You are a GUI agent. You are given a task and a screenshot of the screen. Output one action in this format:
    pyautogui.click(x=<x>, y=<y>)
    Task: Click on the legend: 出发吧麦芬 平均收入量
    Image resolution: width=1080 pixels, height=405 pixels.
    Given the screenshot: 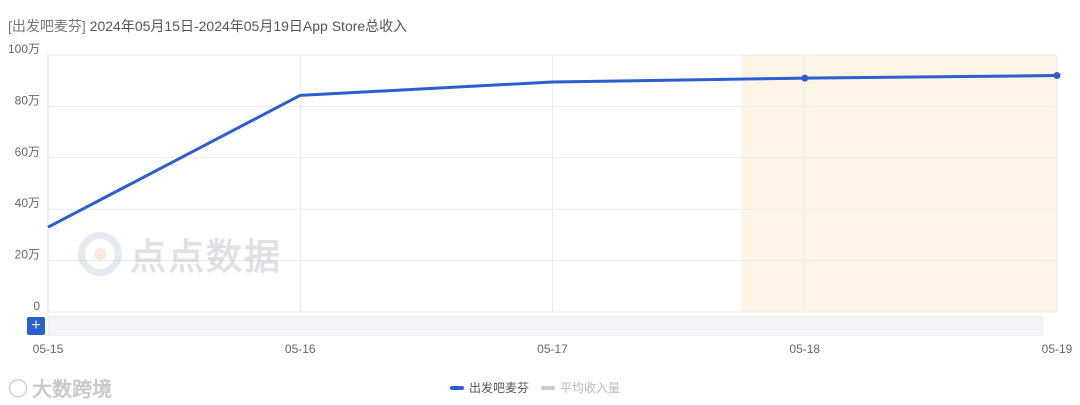 What is the action you would take?
    pyautogui.click(x=541, y=387)
    